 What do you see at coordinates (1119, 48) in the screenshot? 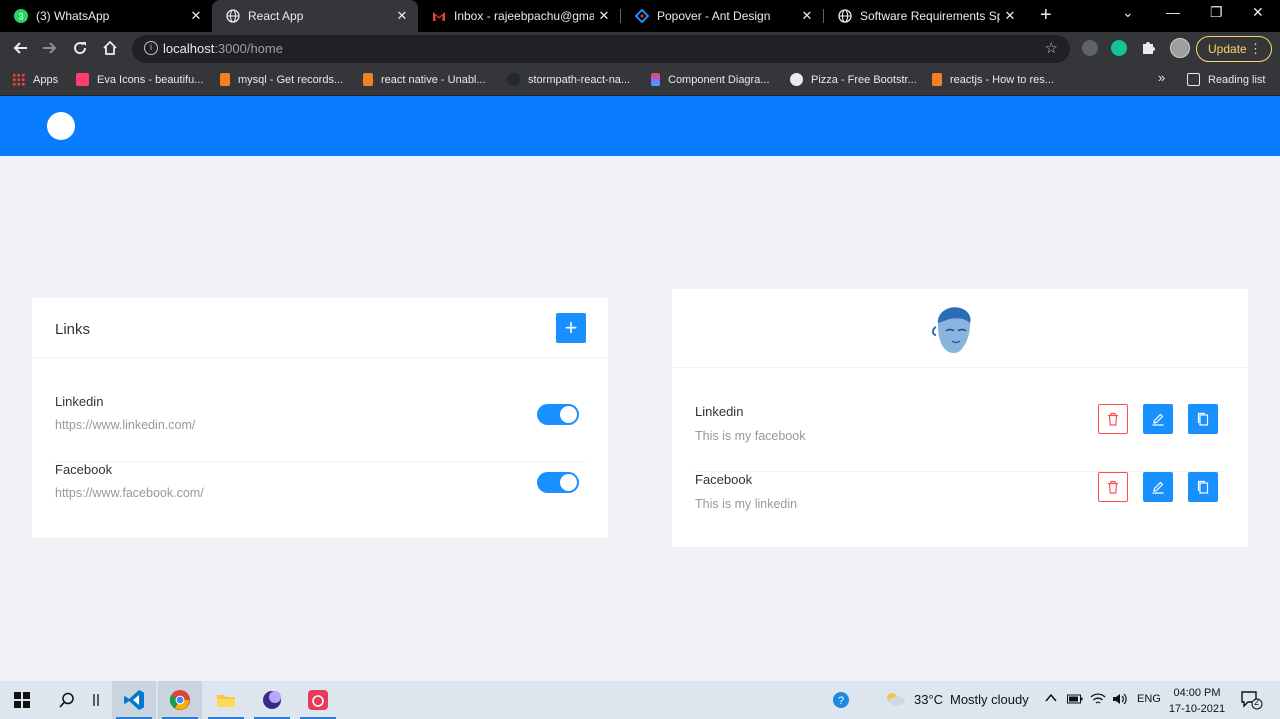
I see `grammarly-icon` at bounding box center [1119, 48].